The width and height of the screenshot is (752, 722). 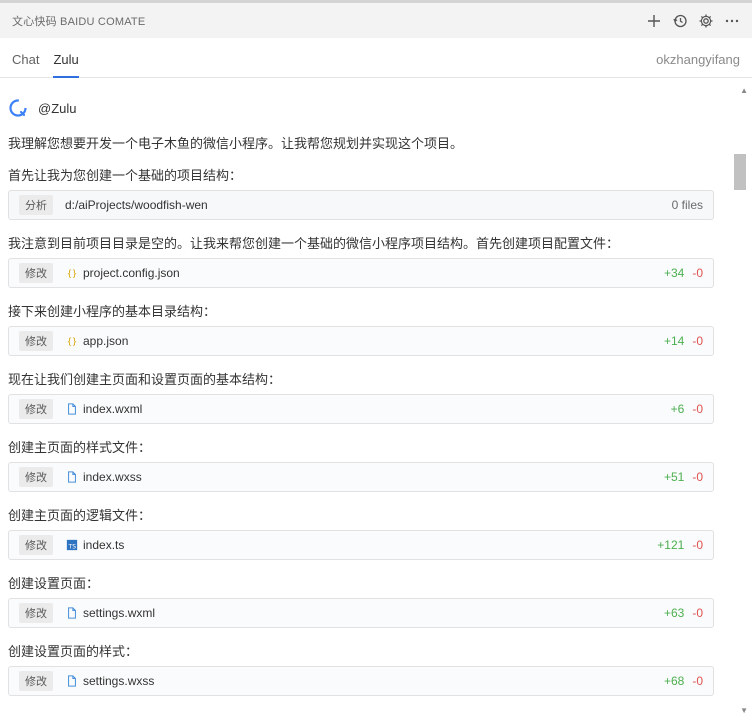 I want to click on file-name: settings.wxml, so click(x=119, y=613).